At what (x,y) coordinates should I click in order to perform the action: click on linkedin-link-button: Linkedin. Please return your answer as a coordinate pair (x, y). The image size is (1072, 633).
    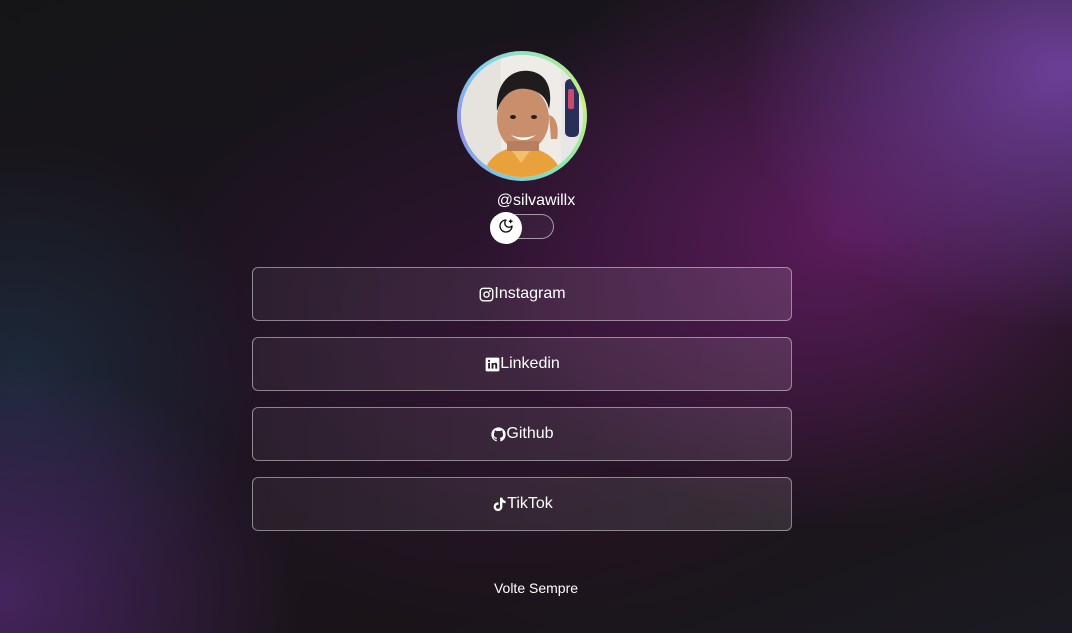
    Looking at the image, I should click on (522, 364).